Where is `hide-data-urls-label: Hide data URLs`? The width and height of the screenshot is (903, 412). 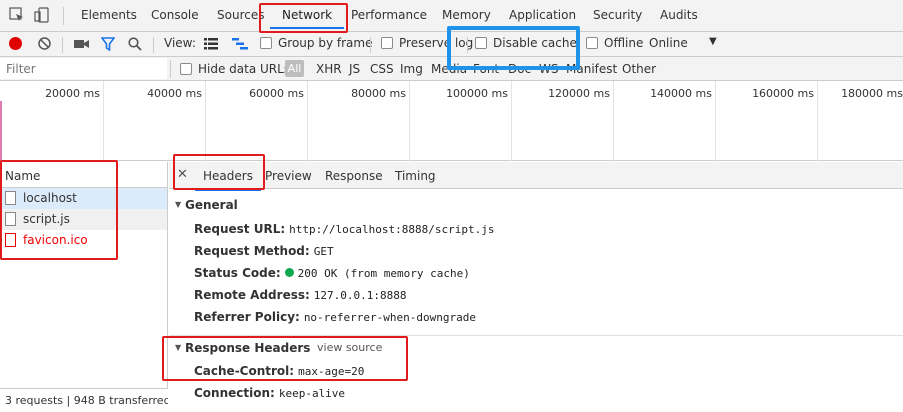 hide-data-urls-label: Hide data URLs is located at coordinates (244, 69).